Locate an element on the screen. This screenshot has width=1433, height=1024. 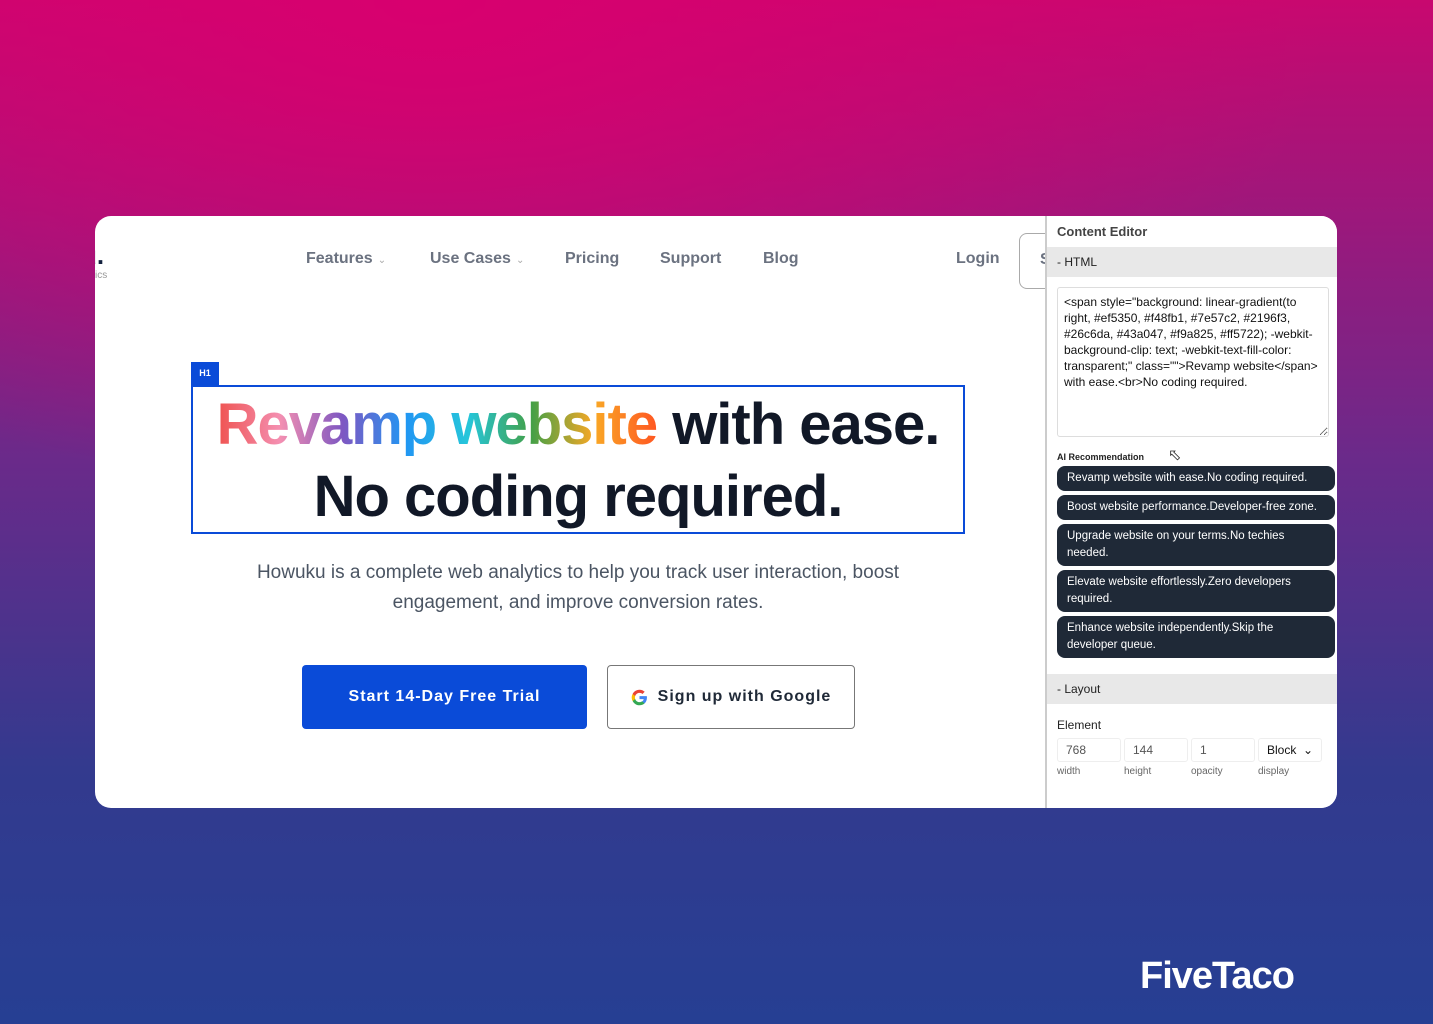
html-section-toggle: - HTML is located at coordinates (1192, 262).